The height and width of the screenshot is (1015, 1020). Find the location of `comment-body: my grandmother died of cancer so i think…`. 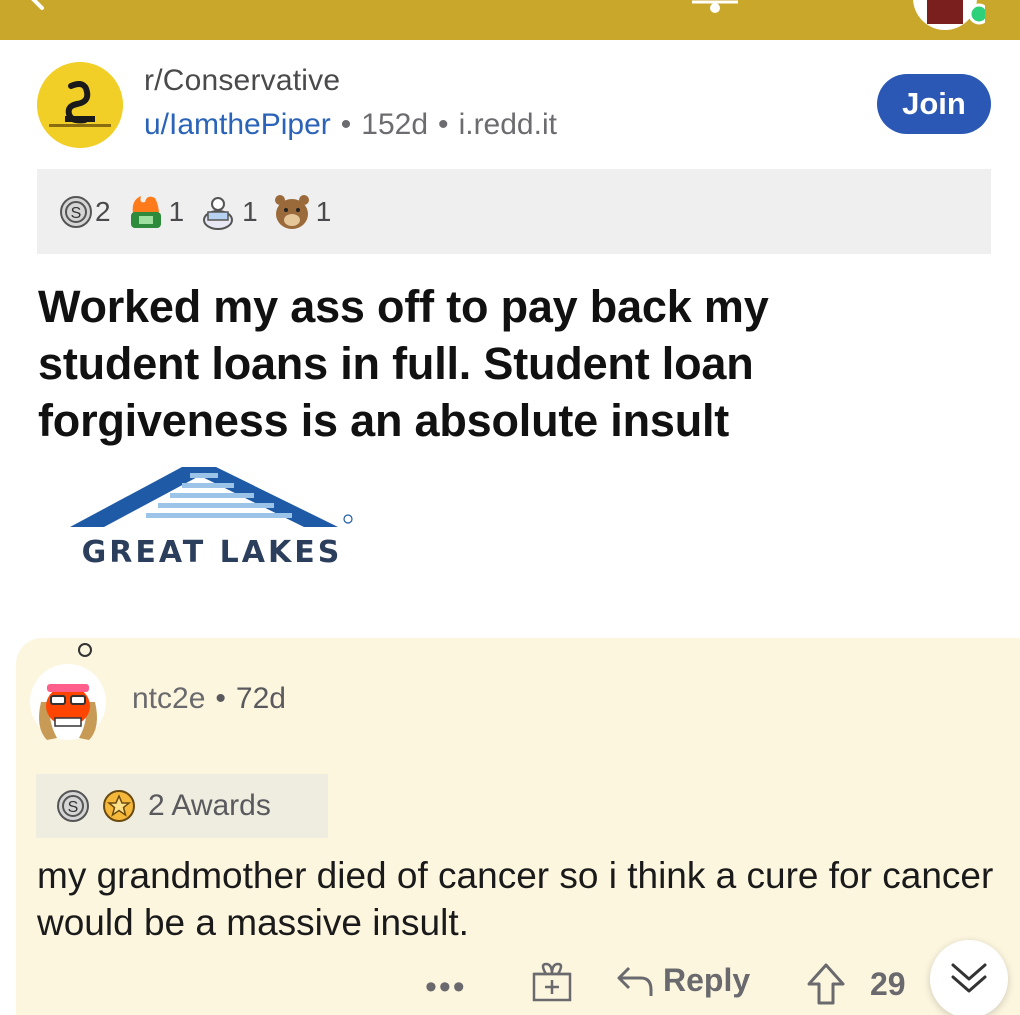

comment-body: my grandmother died of cancer so i think… is located at coordinates (515, 899).